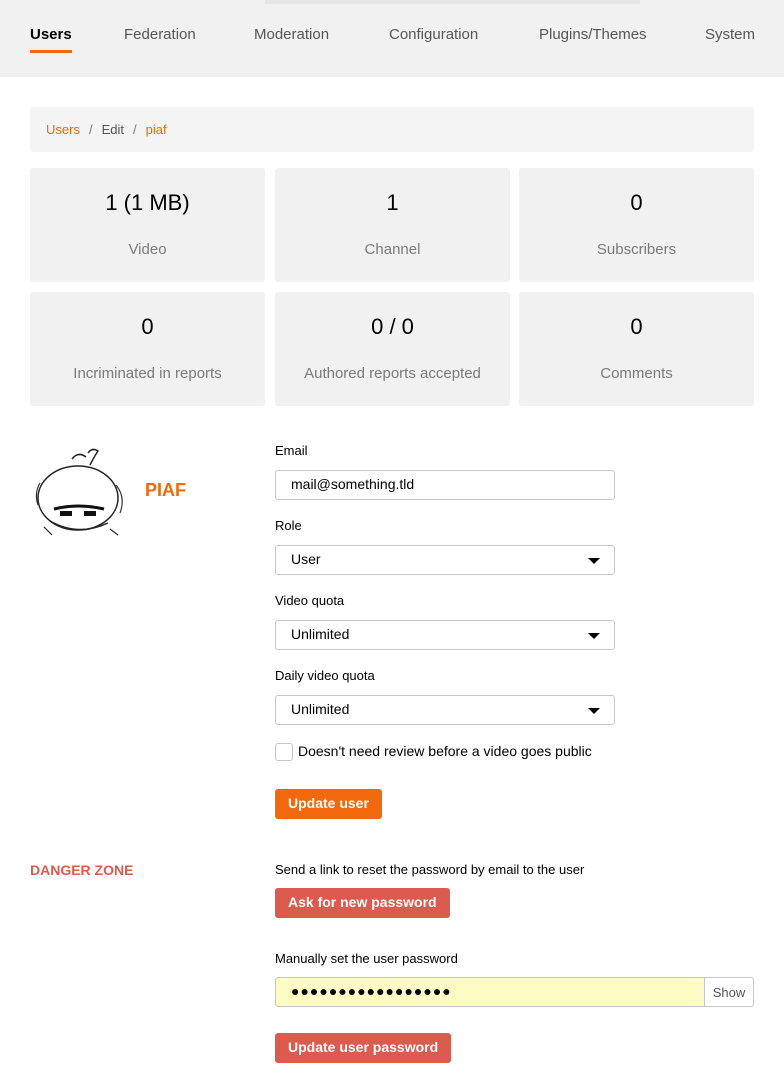 Image resolution: width=784 pixels, height=1074 pixels. I want to click on daily-video-quota-select: Unlimited, so click(445, 710).